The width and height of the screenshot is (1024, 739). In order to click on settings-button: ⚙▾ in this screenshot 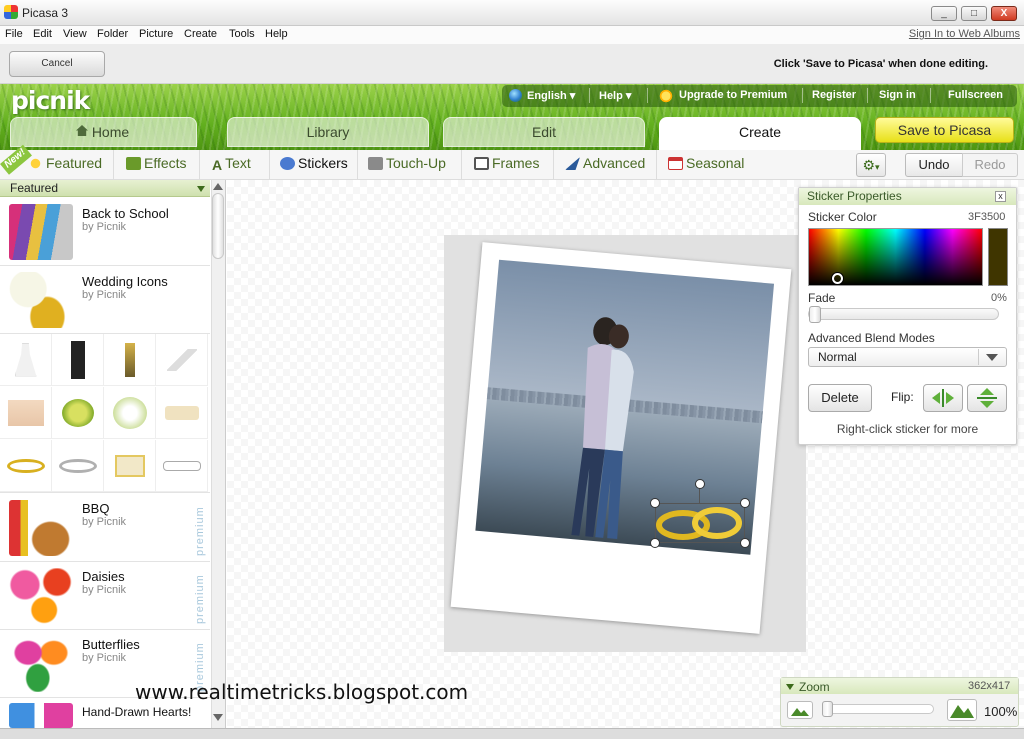, I will do `click(871, 165)`.